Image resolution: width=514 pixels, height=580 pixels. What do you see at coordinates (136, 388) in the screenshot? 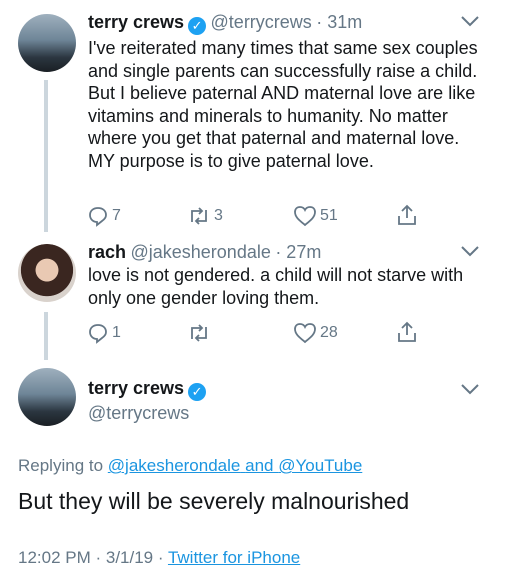
I see `main-author-name: terry crews` at bounding box center [136, 388].